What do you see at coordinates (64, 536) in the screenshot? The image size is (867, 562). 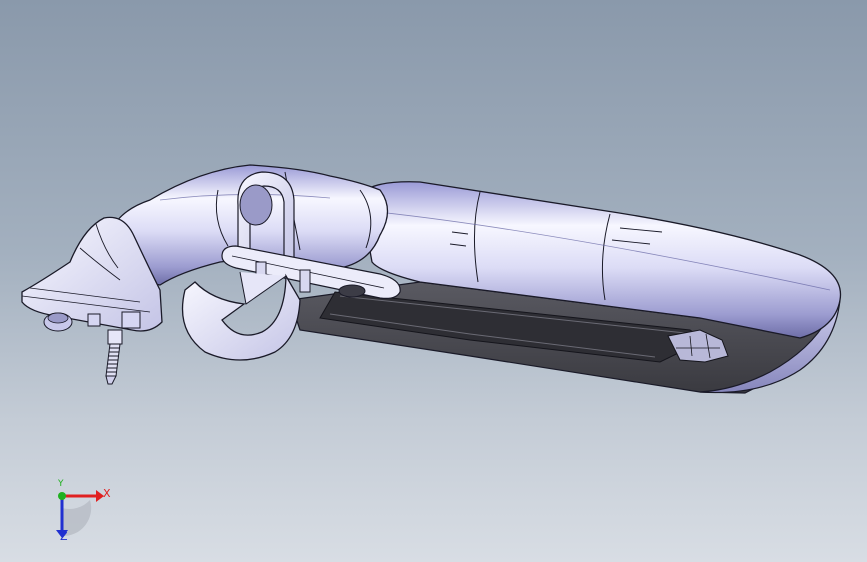 I see `z-axis-label: Z` at bounding box center [64, 536].